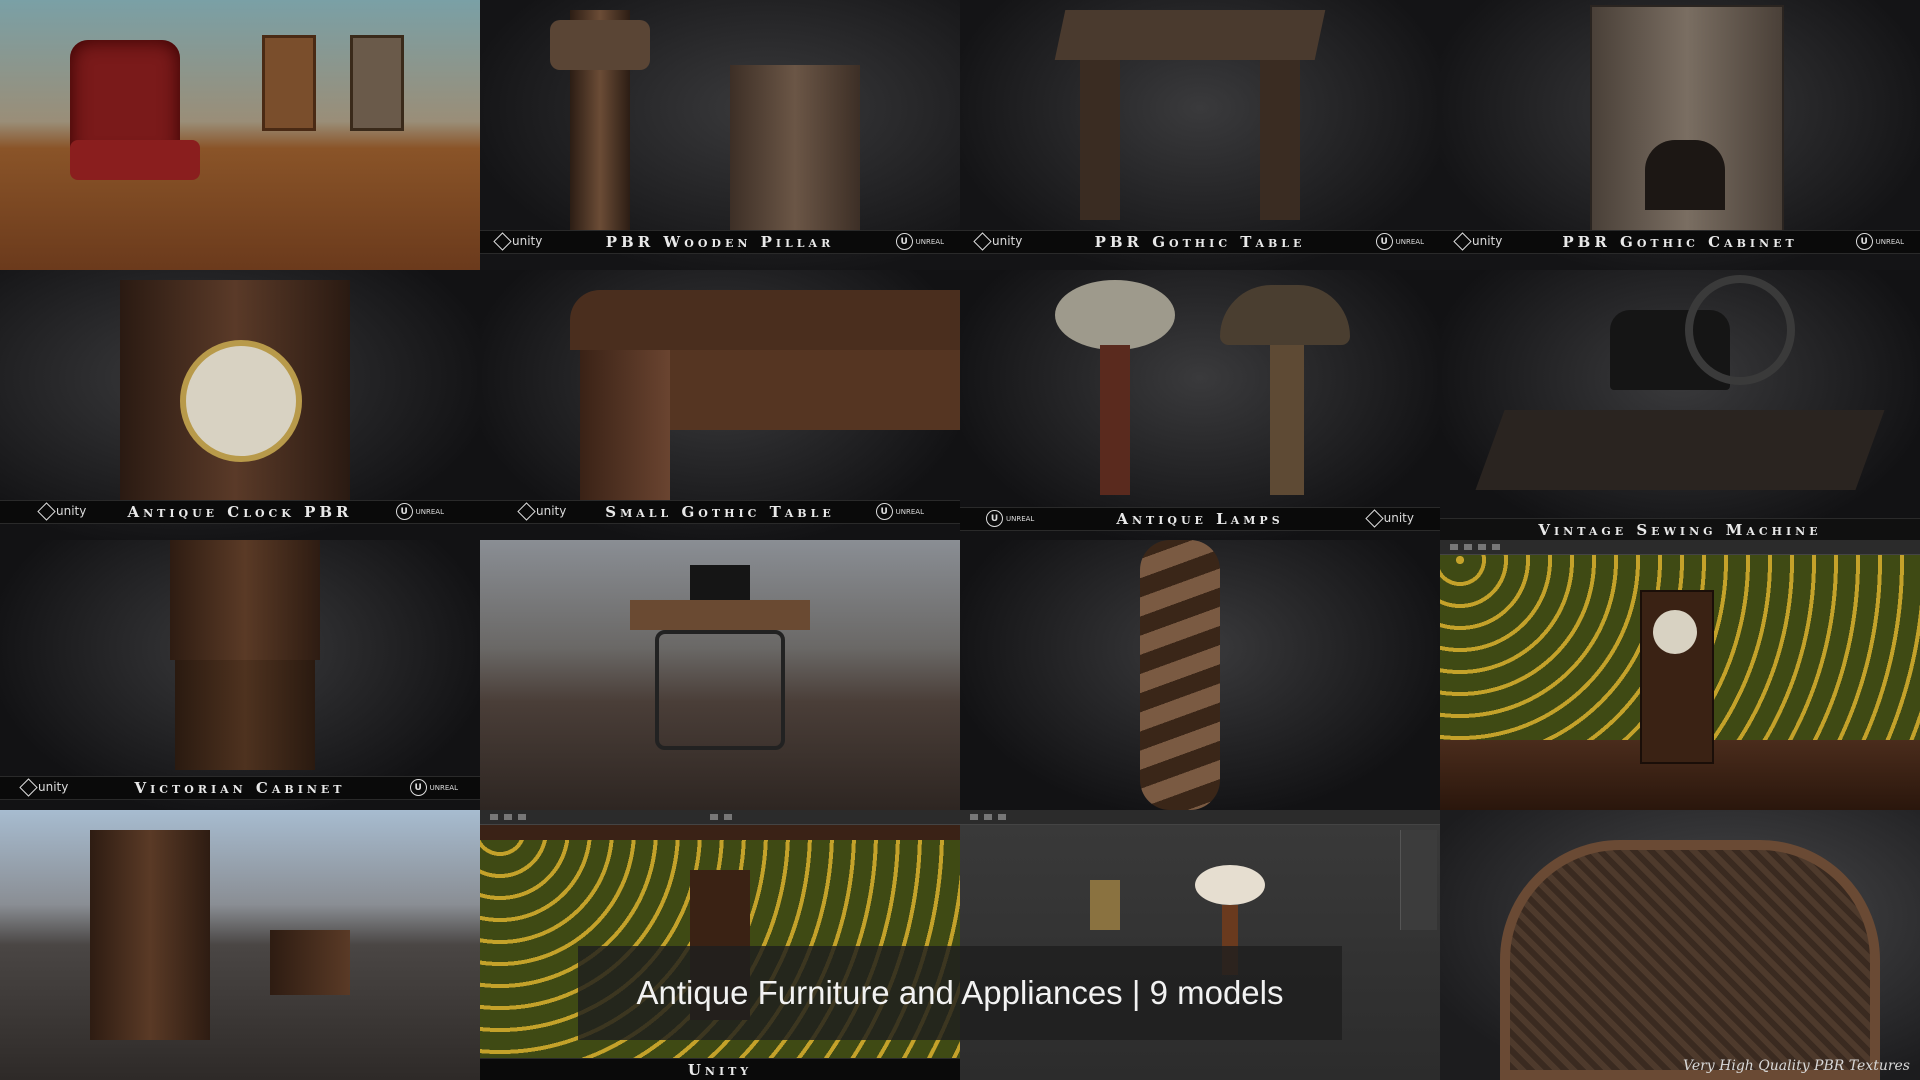 Image resolution: width=1920 pixels, height=1080 pixels. I want to click on sewing-table-top-shape, so click(720, 615).